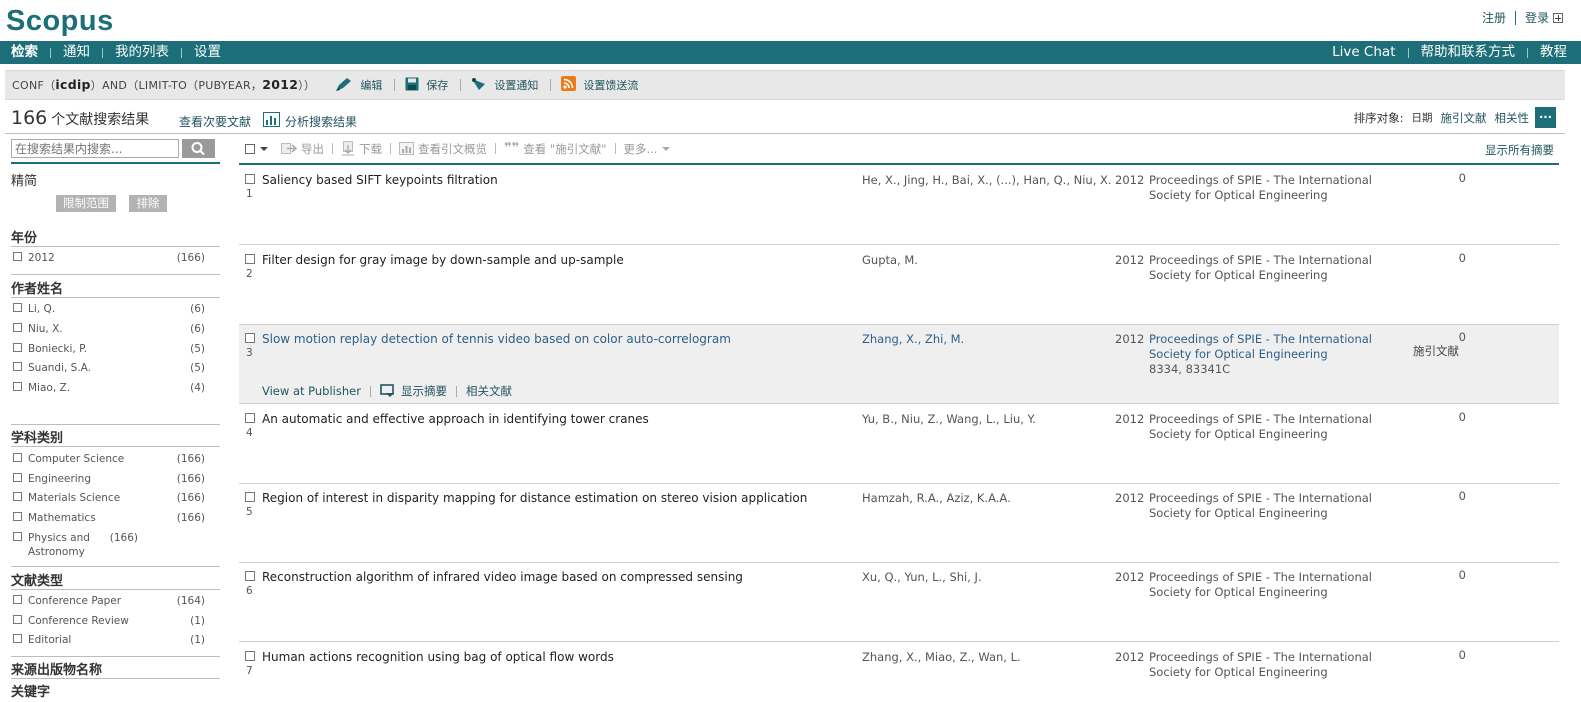  Describe the element at coordinates (941, 657) in the screenshot. I see `result-authors: Zhang, X., Miao, Z., Wan, L.` at that location.